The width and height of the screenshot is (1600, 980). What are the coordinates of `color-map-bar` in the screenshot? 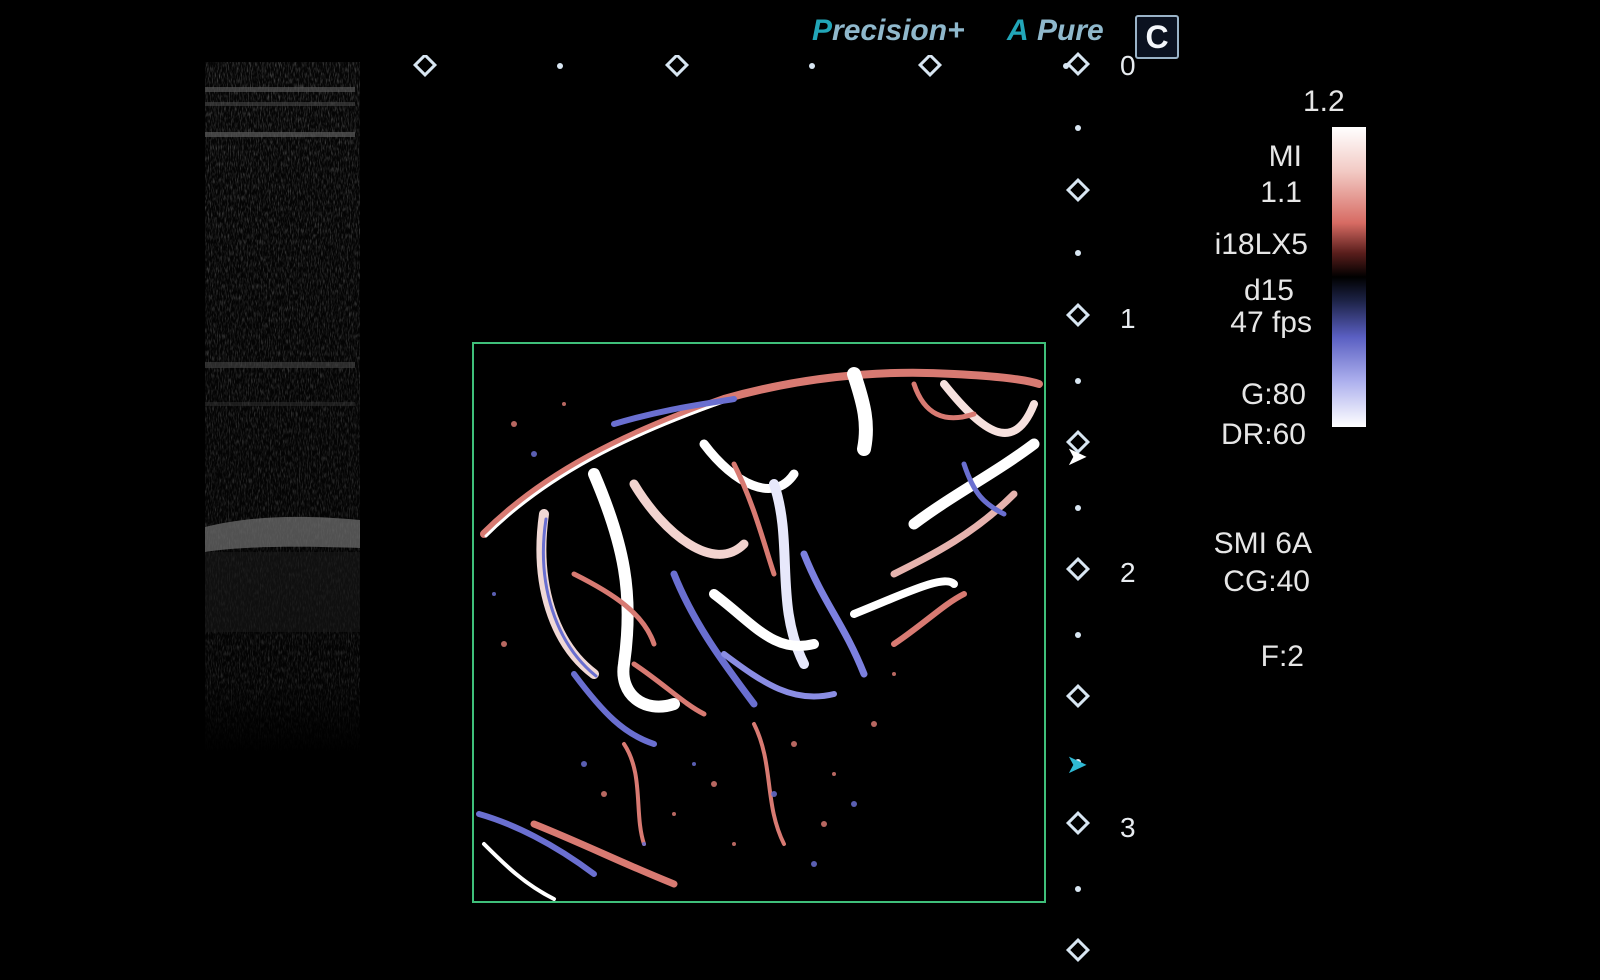 It's located at (1349, 277).